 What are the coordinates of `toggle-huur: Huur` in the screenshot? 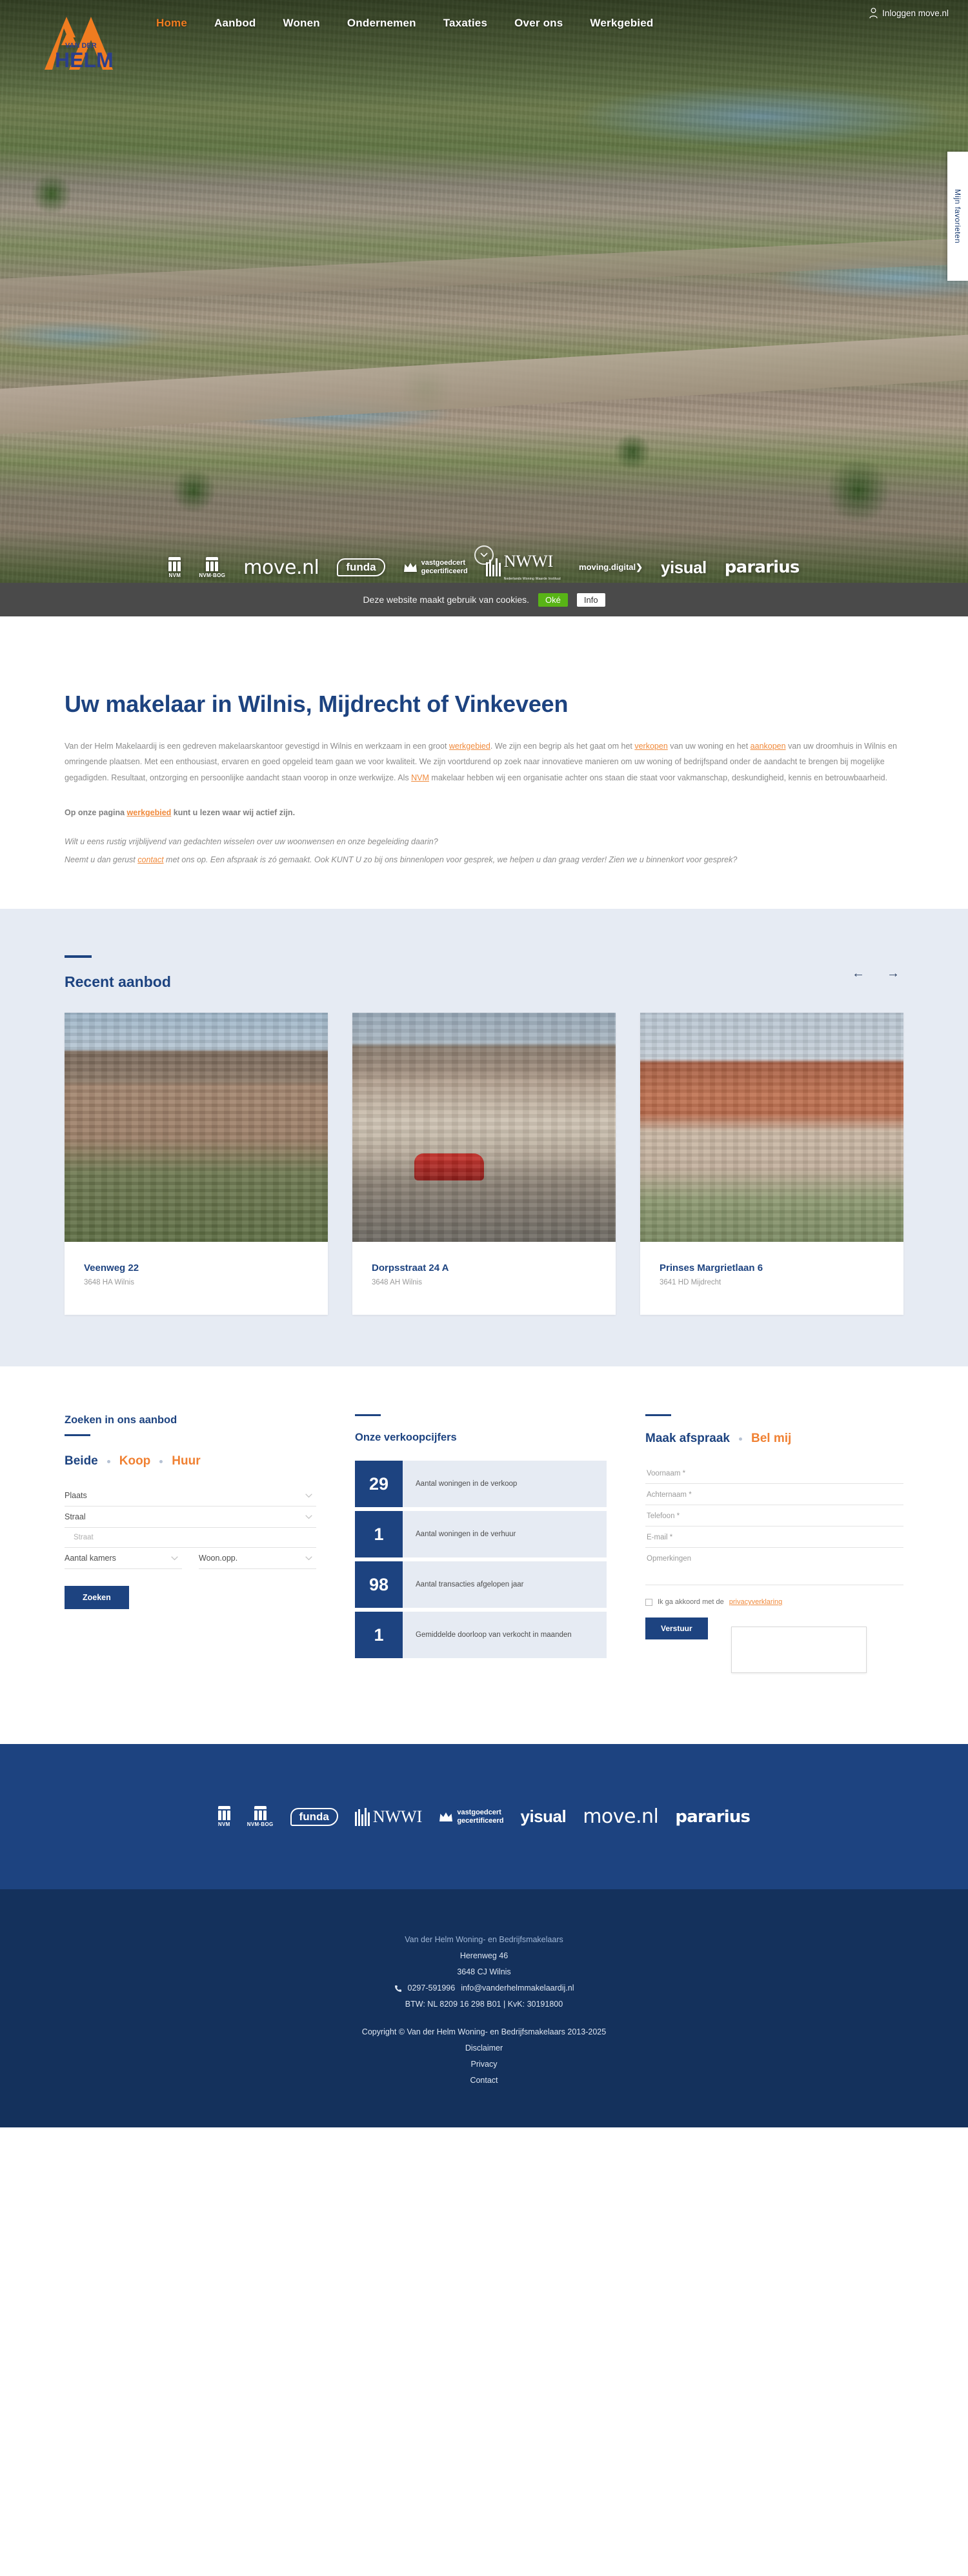 It's located at (186, 1461).